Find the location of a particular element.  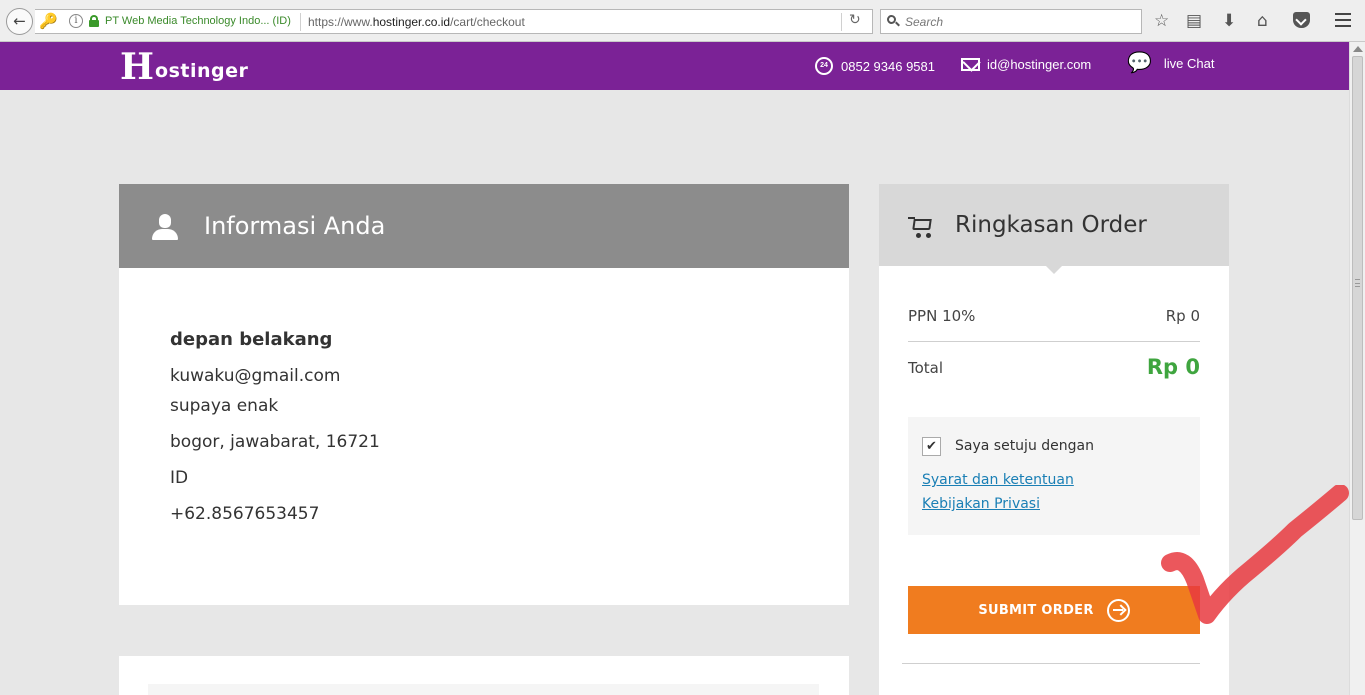

total-label: Total is located at coordinates (926, 368).